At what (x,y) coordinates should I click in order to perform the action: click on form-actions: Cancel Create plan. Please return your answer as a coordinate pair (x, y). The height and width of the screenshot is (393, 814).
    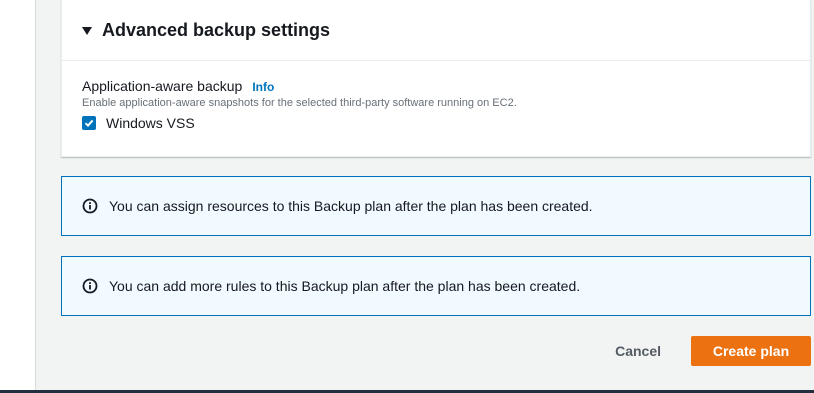
    Looking at the image, I should click on (713, 351).